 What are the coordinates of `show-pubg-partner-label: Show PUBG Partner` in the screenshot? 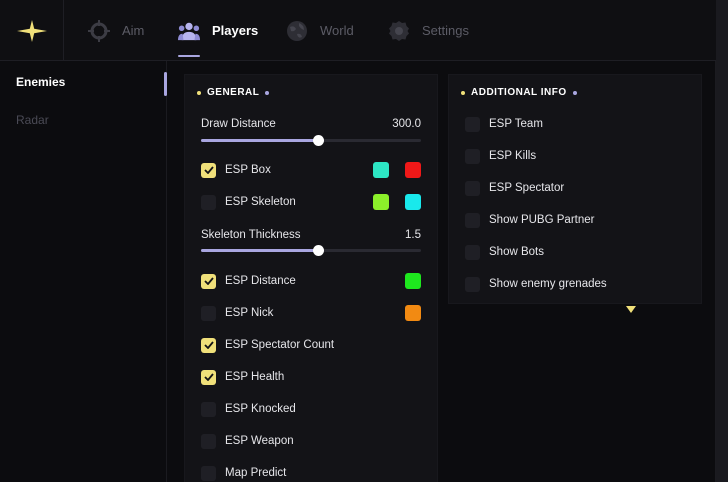 It's located at (542, 220).